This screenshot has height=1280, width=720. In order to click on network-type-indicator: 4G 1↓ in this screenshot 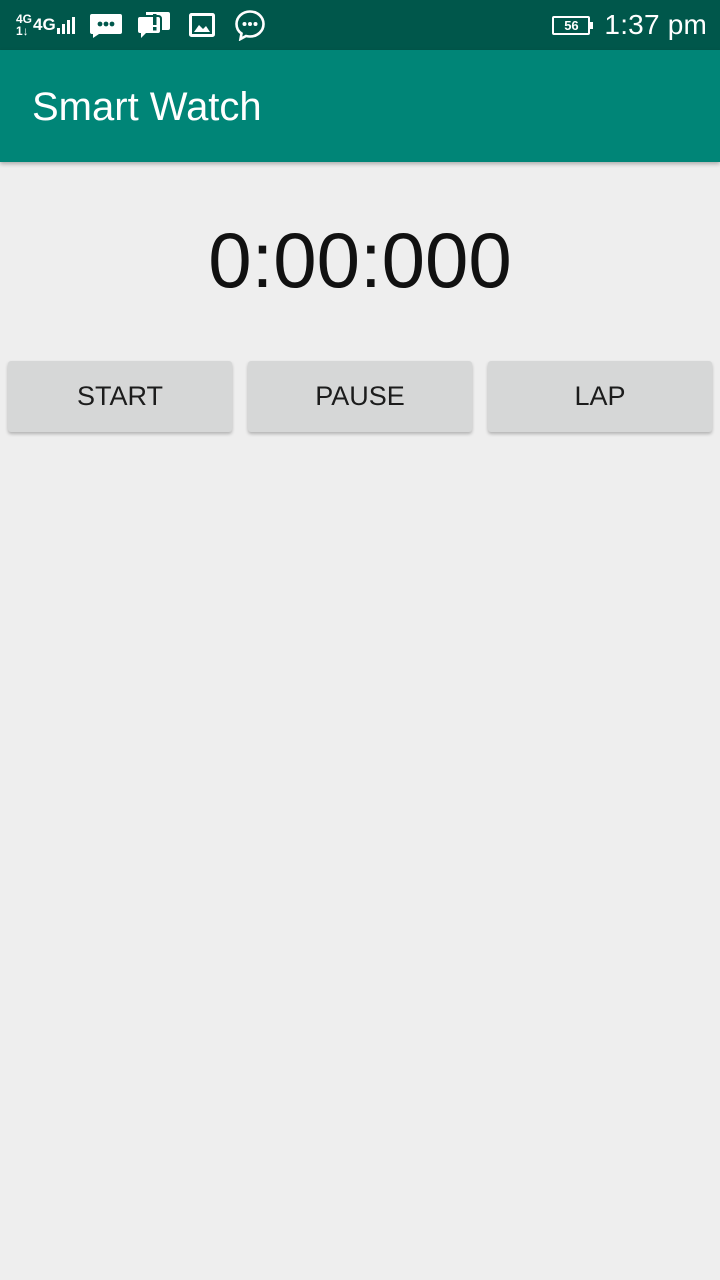, I will do `click(24, 25)`.